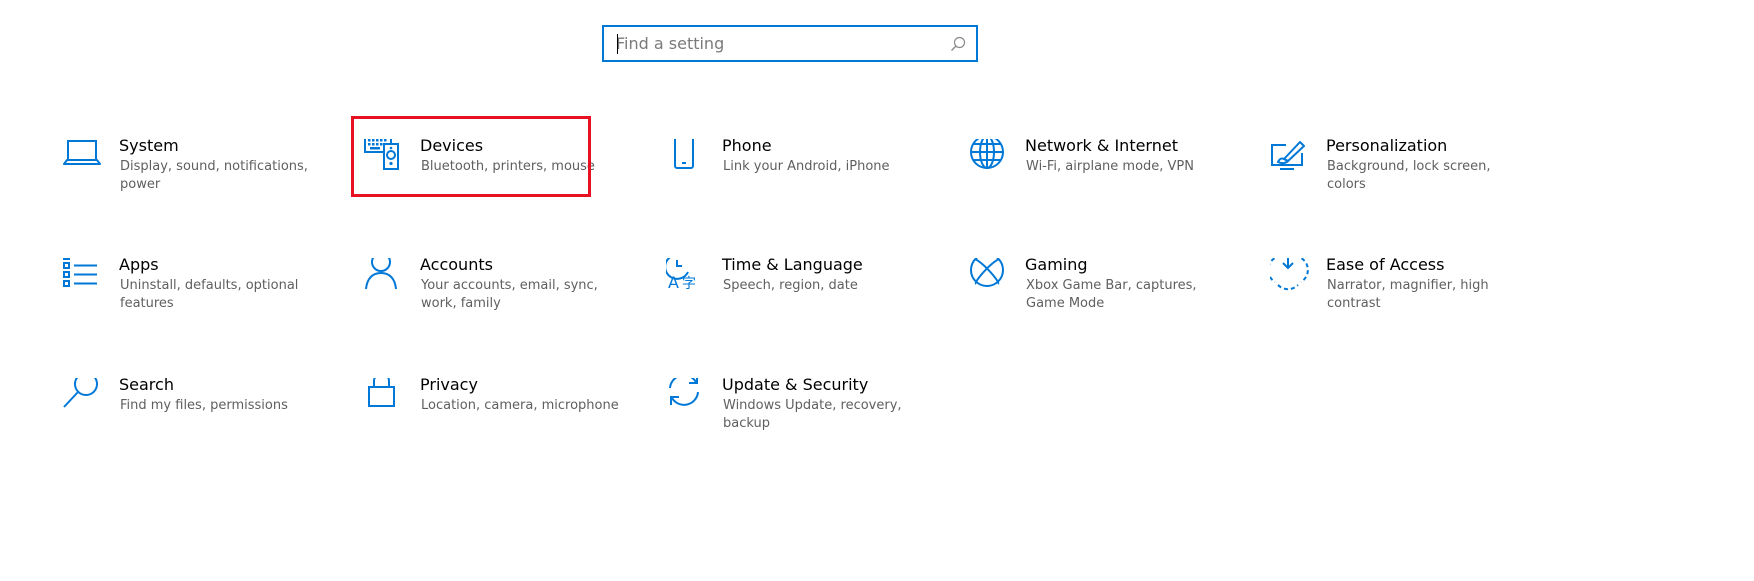 The height and width of the screenshot is (581, 1754). I want to click on tile-title: Apps, so click(139, 264).